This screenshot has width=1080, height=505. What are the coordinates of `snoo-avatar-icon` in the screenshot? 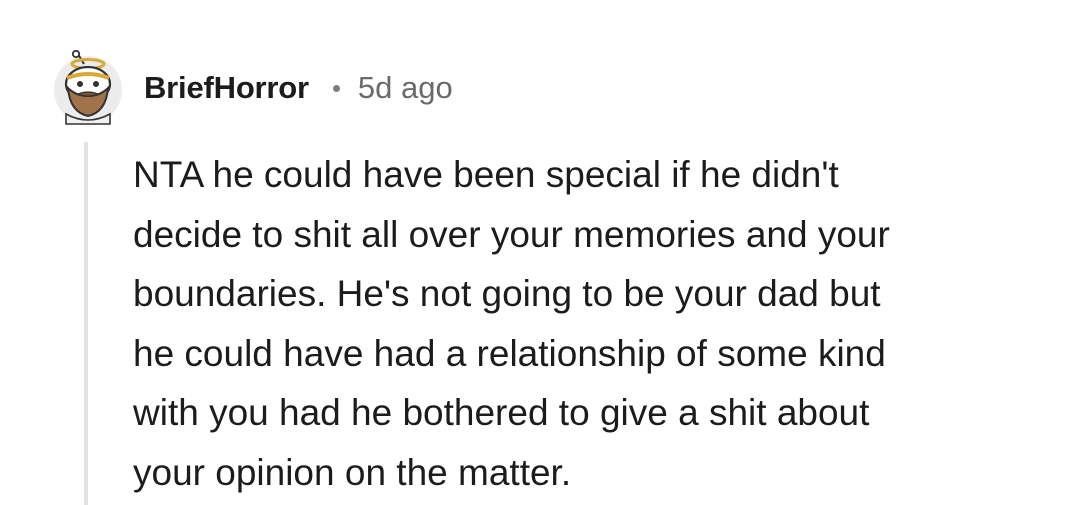 It's located at (88, 88).